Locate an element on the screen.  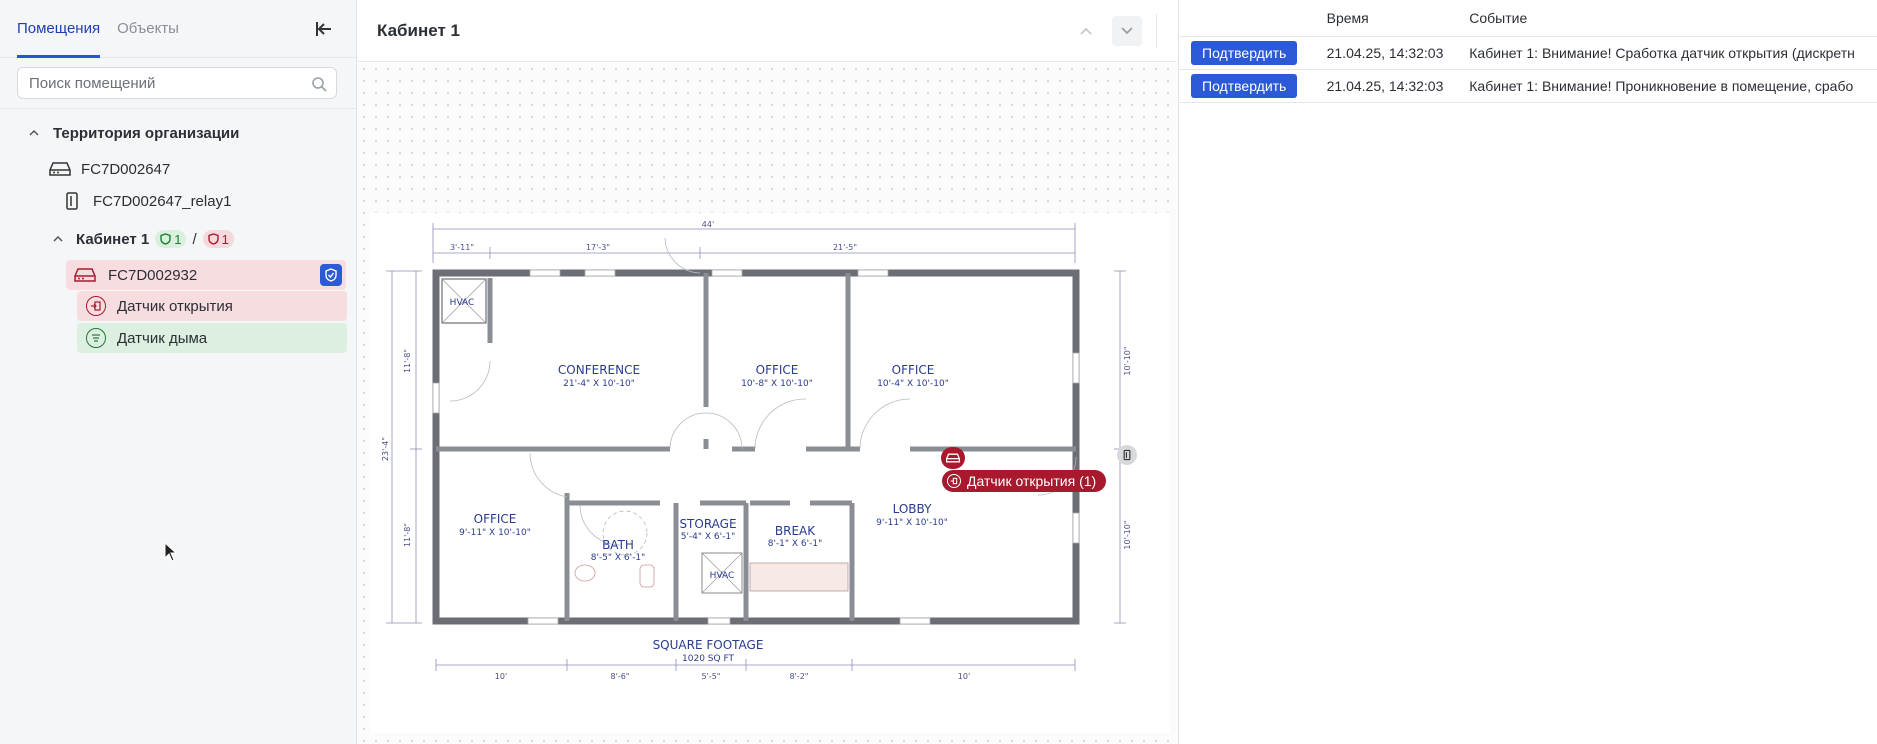
shield-alert-icon is located at coordinates (213, 239).